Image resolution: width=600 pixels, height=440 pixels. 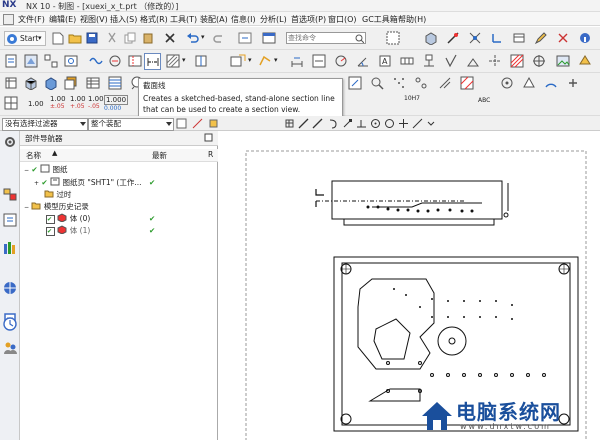 What do you see at coordinates (193, 38) in the screenshot?
I see `undo-icon` at bounding box center [193, 38].